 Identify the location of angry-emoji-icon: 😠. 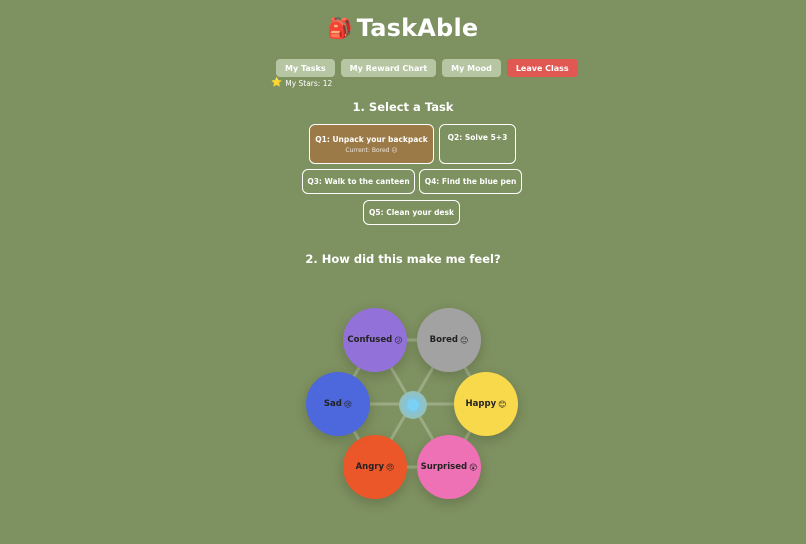
(390, 467).